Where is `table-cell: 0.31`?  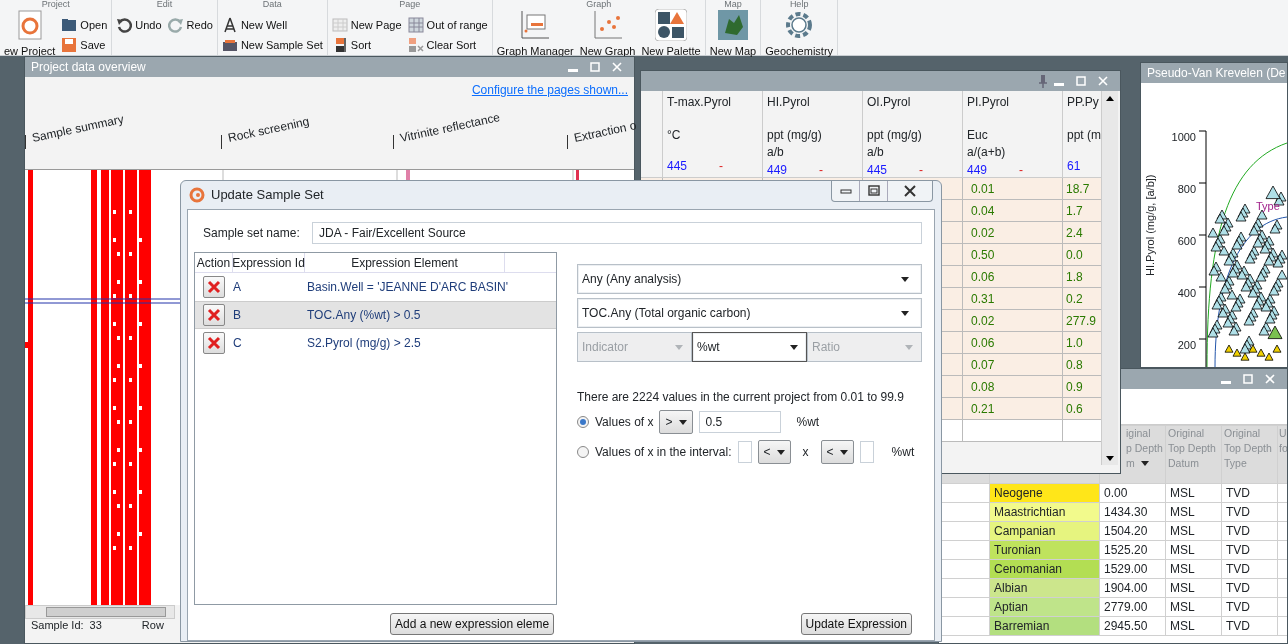 table-cell: 0.31 is located at coordinates (1013, 298).